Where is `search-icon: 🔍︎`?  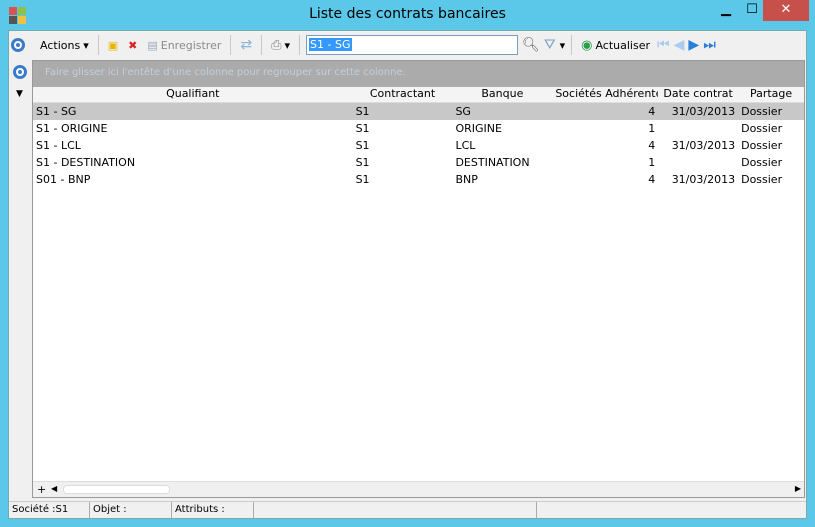 search-icon: 🔍︎ is located at coordinates (531, 45).